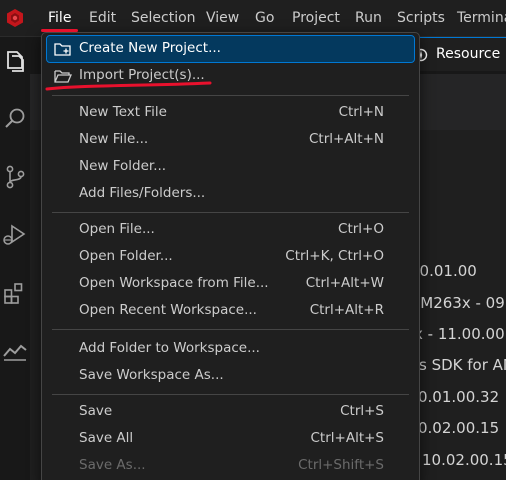 Image resolution: width=506 pixels, height=480 pixels. I want to click on menu-item-shortcut: Ctrl+Alt+N, so click(346, 139).